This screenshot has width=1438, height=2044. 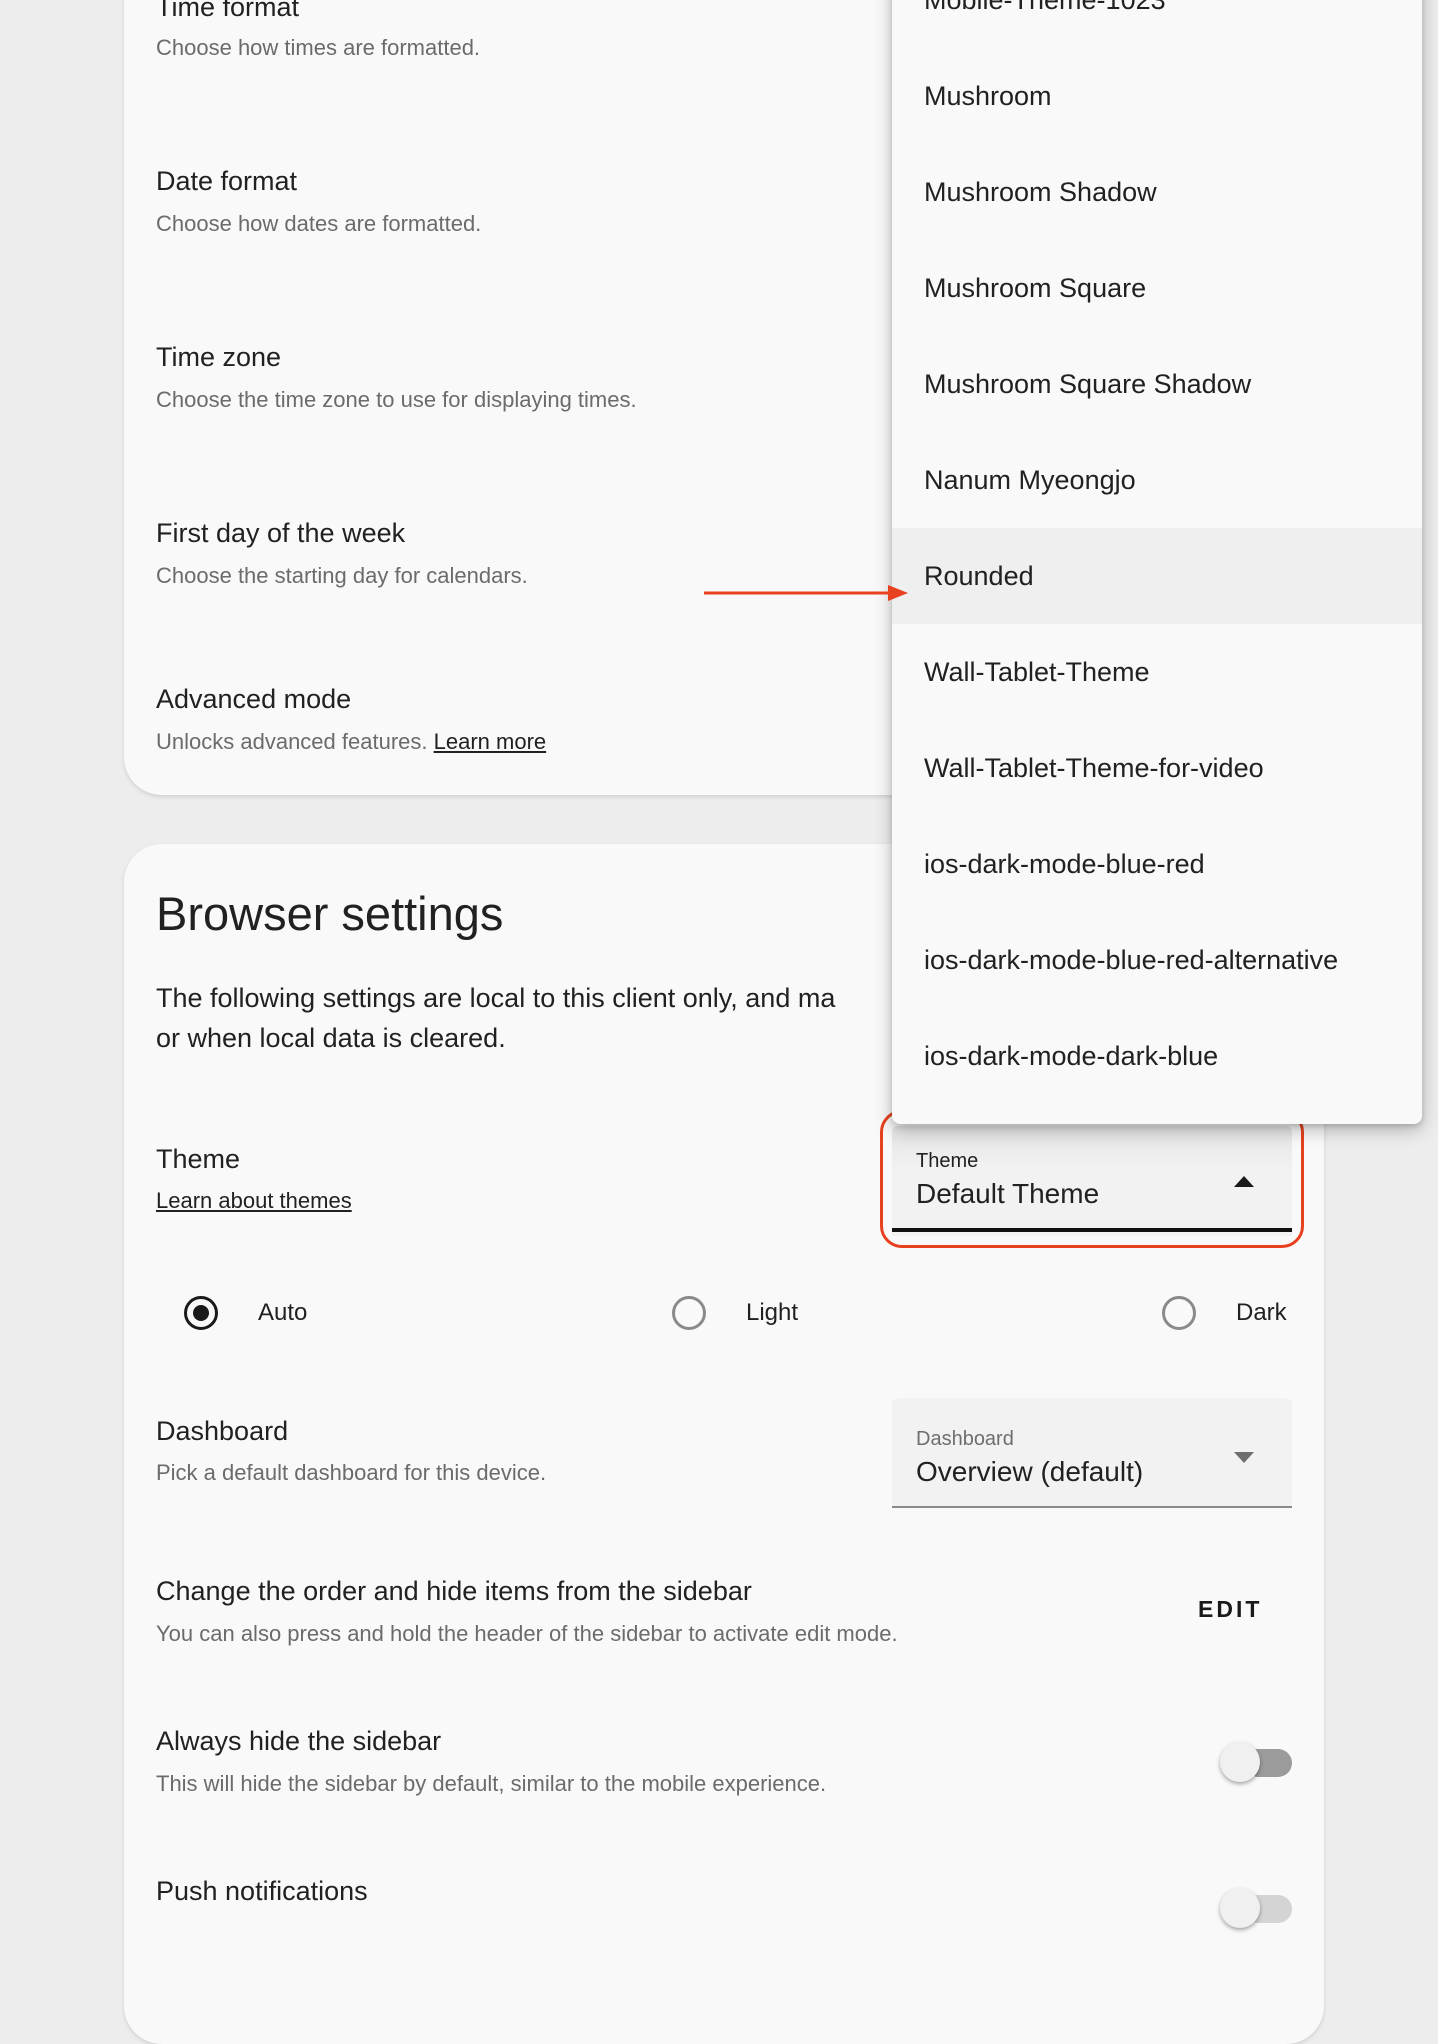 What do you see at coordinates (1008, 1193) in the screenshot?
I see `theme-select-value: Default Theme` at bounding box center [1008, 1193].